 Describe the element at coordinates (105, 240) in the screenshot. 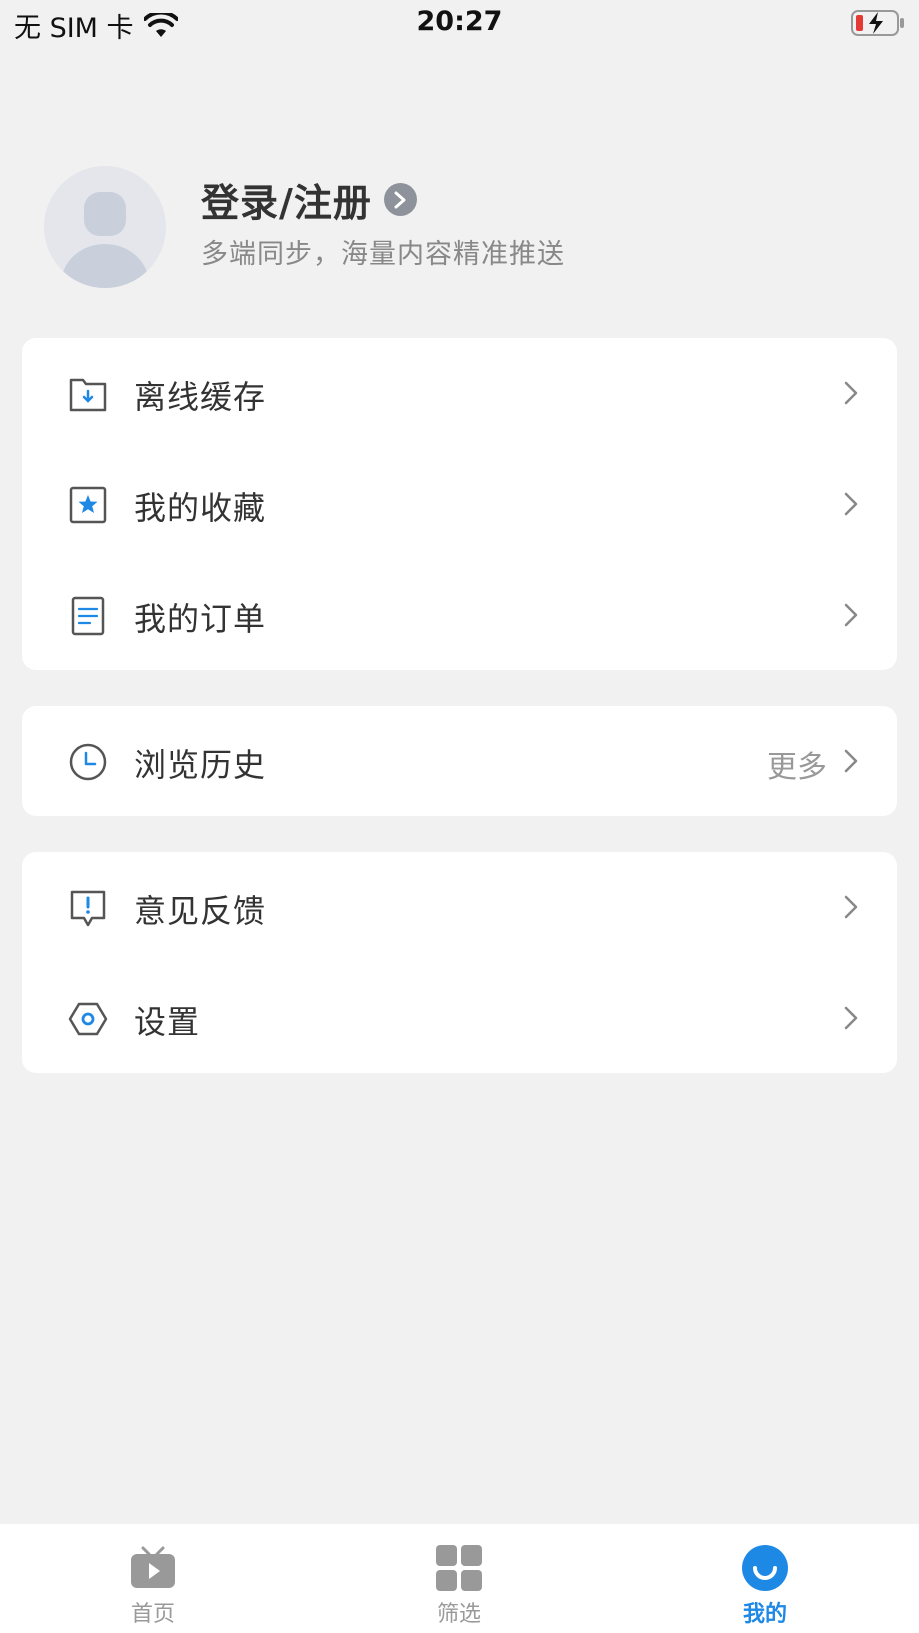

I see `default-avatar-icon` at that location.